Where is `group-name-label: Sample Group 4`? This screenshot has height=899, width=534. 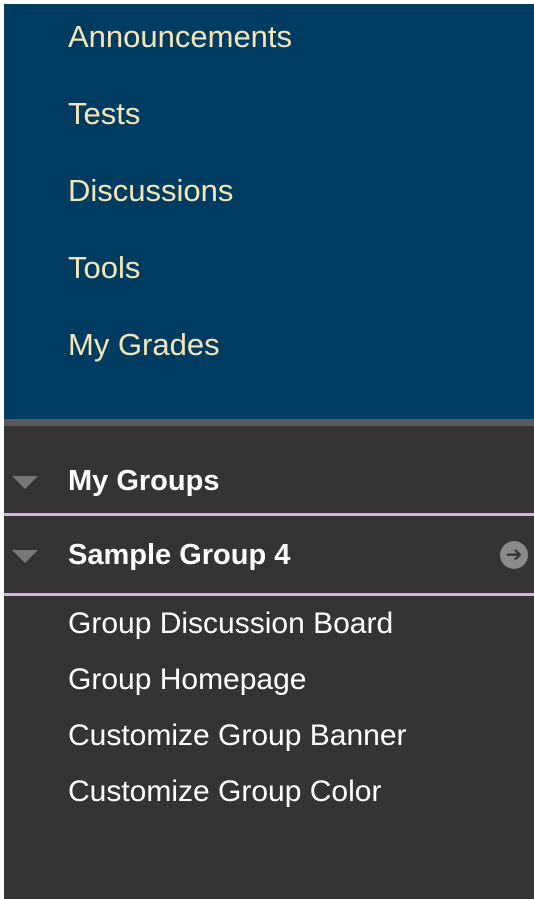 group-name-label: Sample Group 4 is located at coordinates (179, 555).